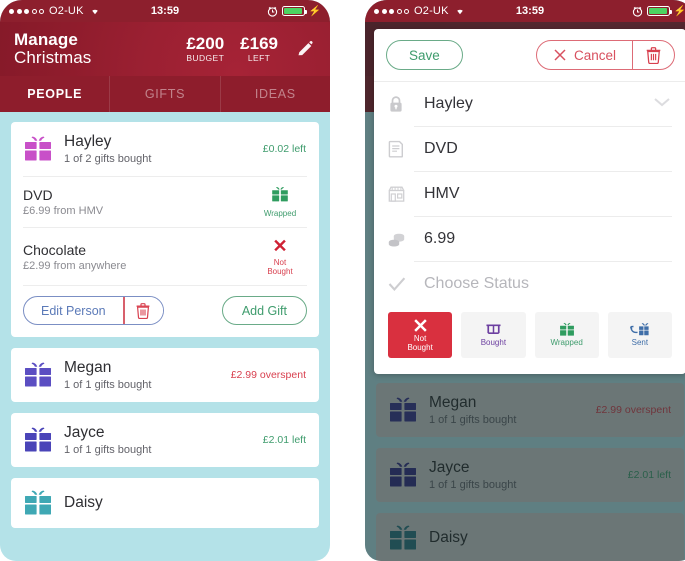  Describe the element at coordinates (280, 267) in the screenshot. I see `gift-status-label: Not Bought` at that location.